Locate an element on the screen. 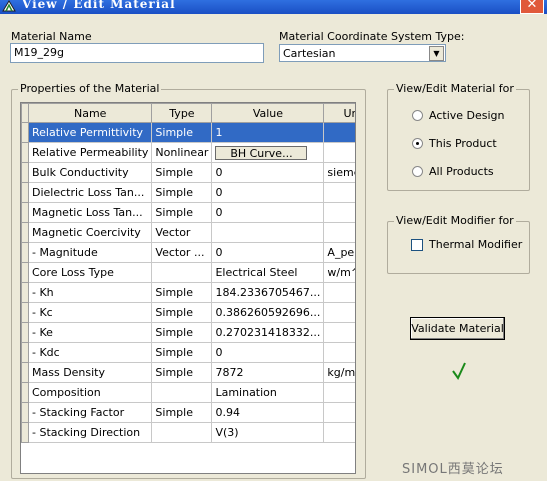 The image size is (547, 481). property-units-cell: w/m^3 is located at coordinates (339, 272).